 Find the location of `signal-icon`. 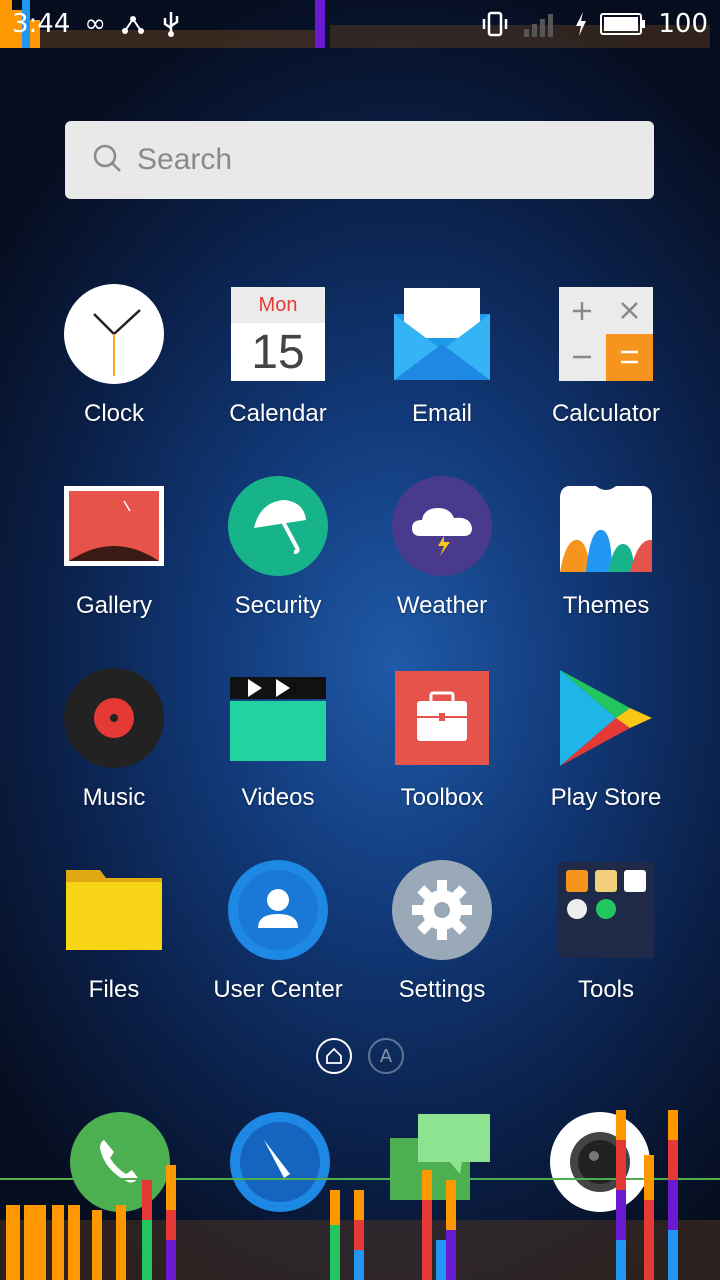

signal-icon is located at coordinates (542, 24).